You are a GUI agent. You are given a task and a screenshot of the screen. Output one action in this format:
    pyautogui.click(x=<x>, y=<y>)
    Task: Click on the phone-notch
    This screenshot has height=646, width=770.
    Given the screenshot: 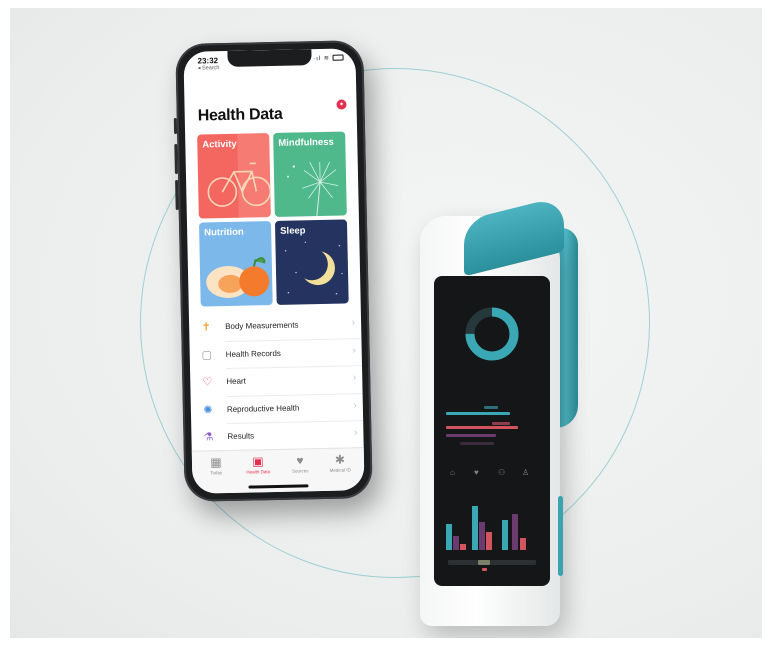 What is the action you would take?
    pyautogui.click(x=269, y=58)
    